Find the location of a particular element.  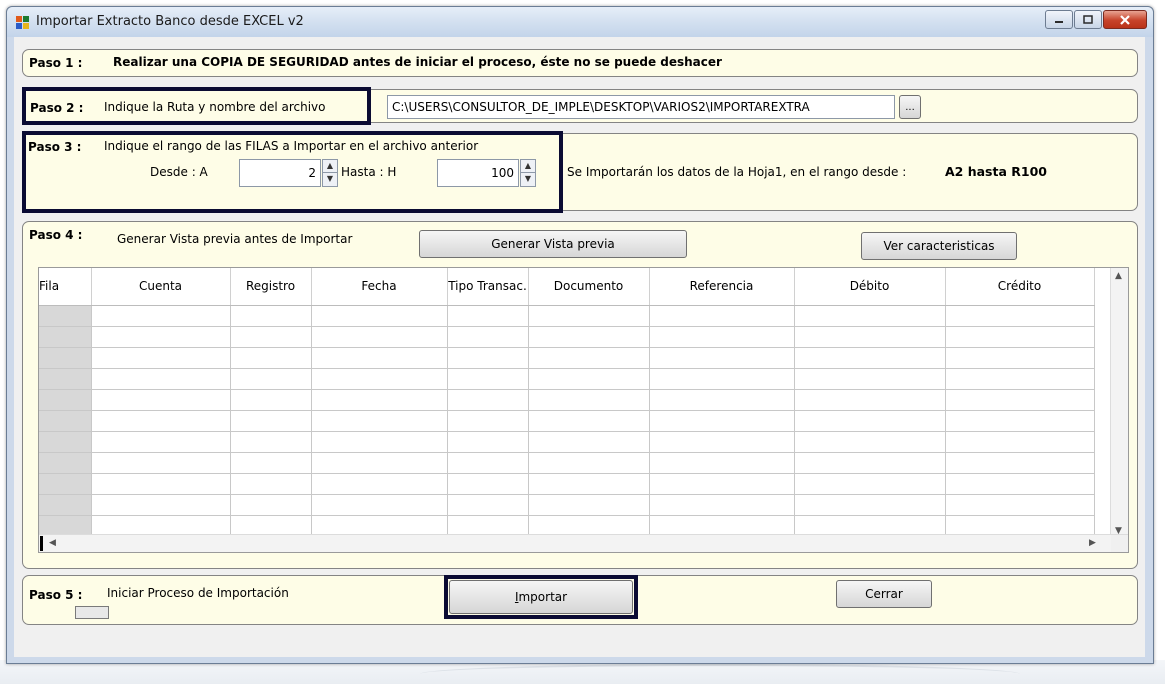

column-header: Débito is located at coordinates (870, 287).